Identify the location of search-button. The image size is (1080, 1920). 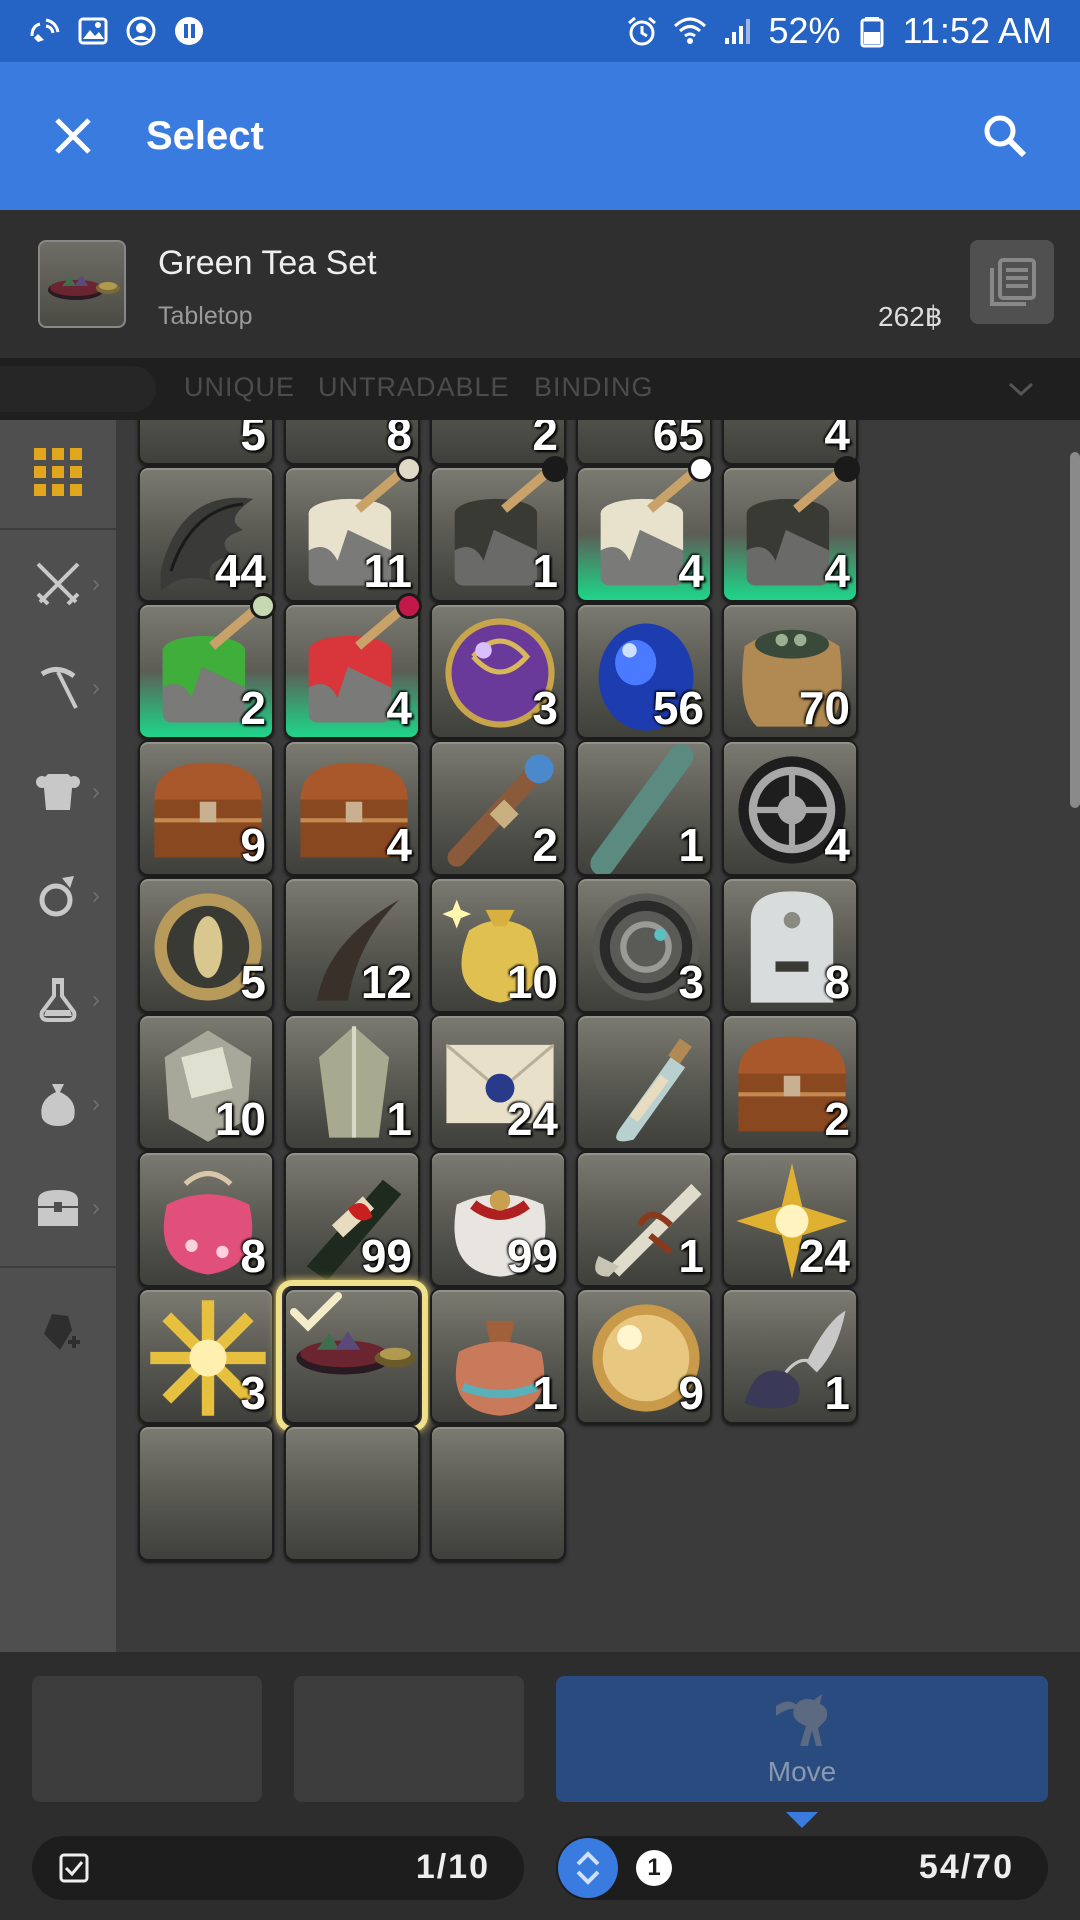
(1005, 136).